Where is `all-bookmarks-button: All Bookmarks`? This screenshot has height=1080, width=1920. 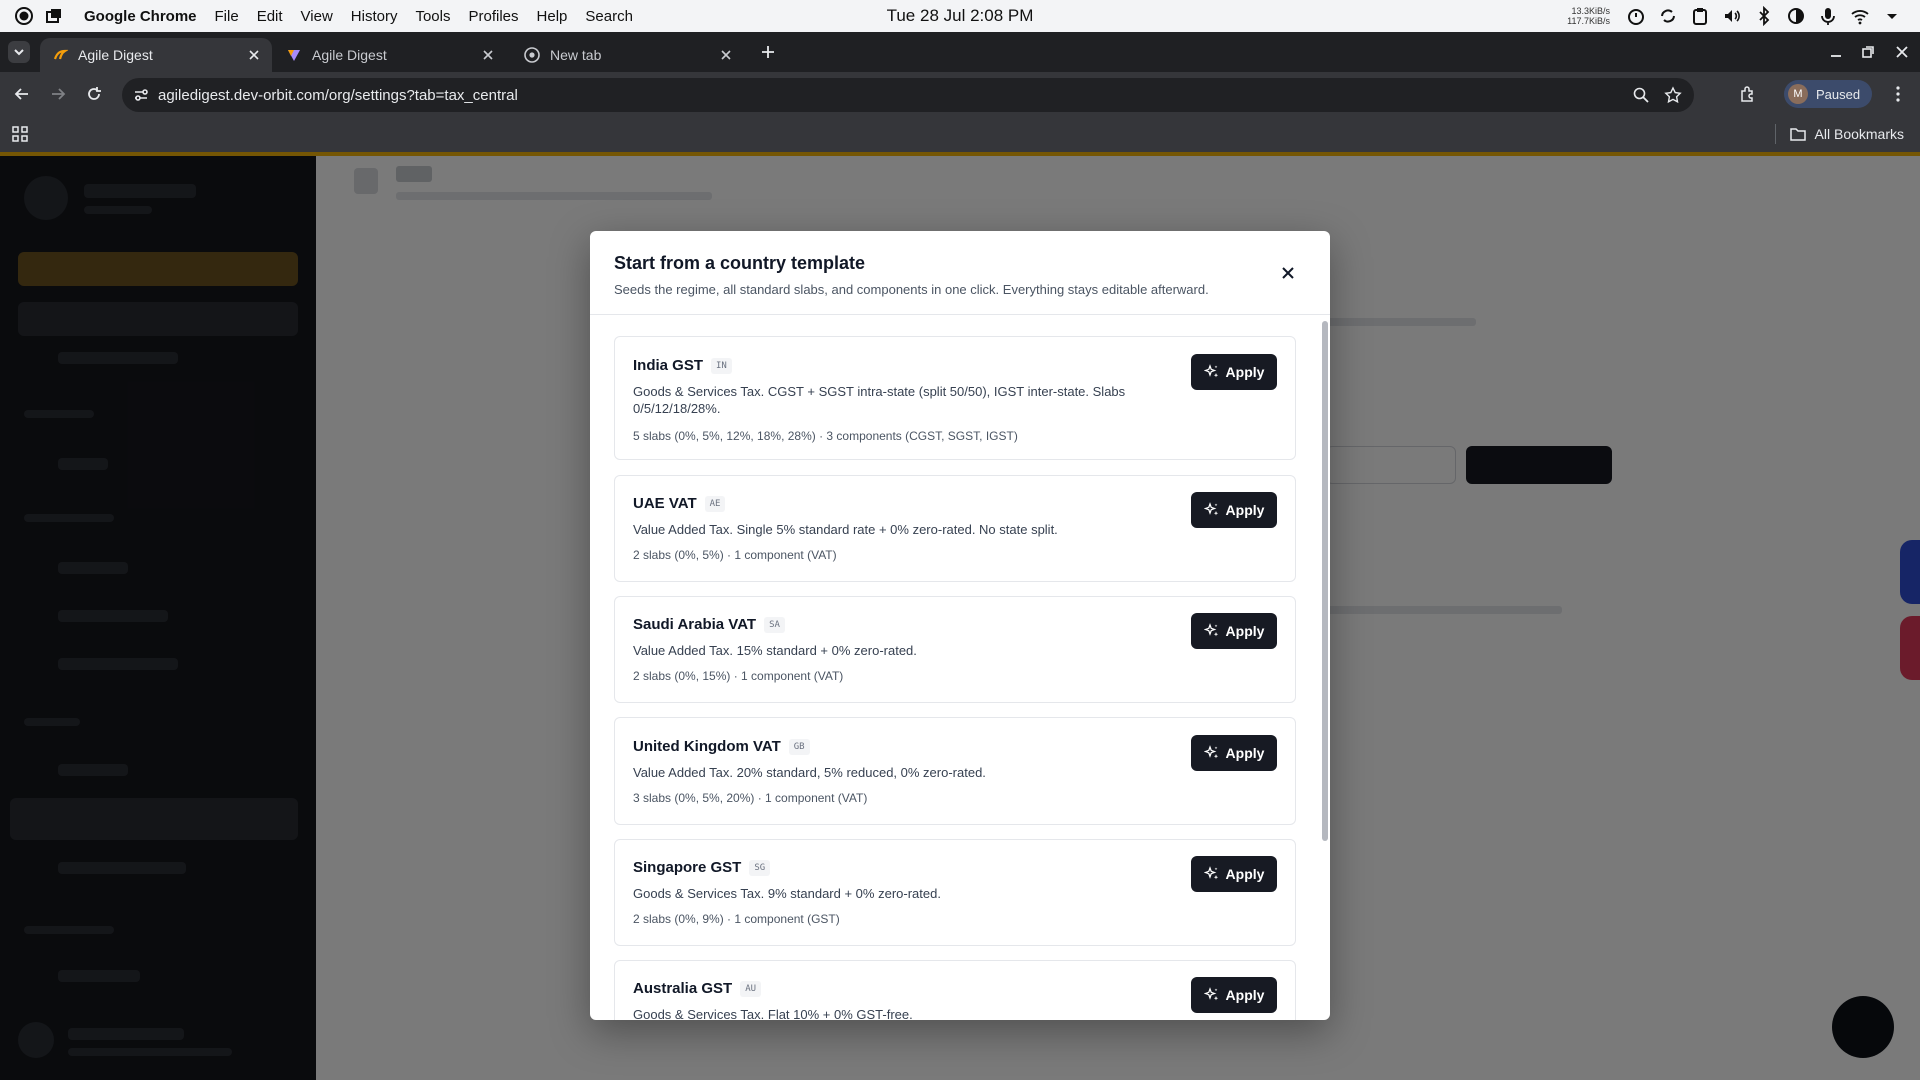
all-bookmarks-button: All Bookmarks is located at coordinates (1846, 134).